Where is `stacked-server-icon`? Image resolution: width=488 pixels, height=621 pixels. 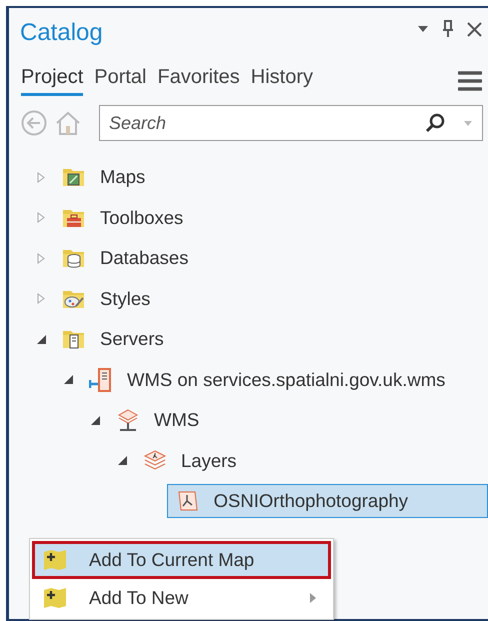 stacked-server-icon is located at coordinates (128, 420).